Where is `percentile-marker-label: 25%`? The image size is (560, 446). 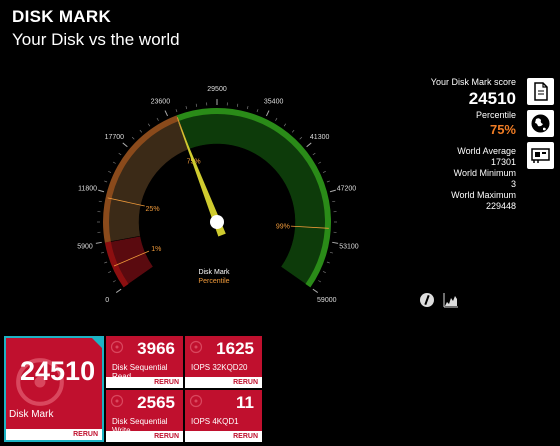
percentile-marker-label: 25% is located at coordinates (153, 209).